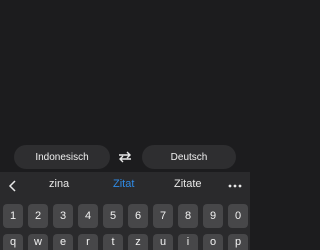 The image size is (320, 250). I want to click on key-8: 8, so click(188, 216).